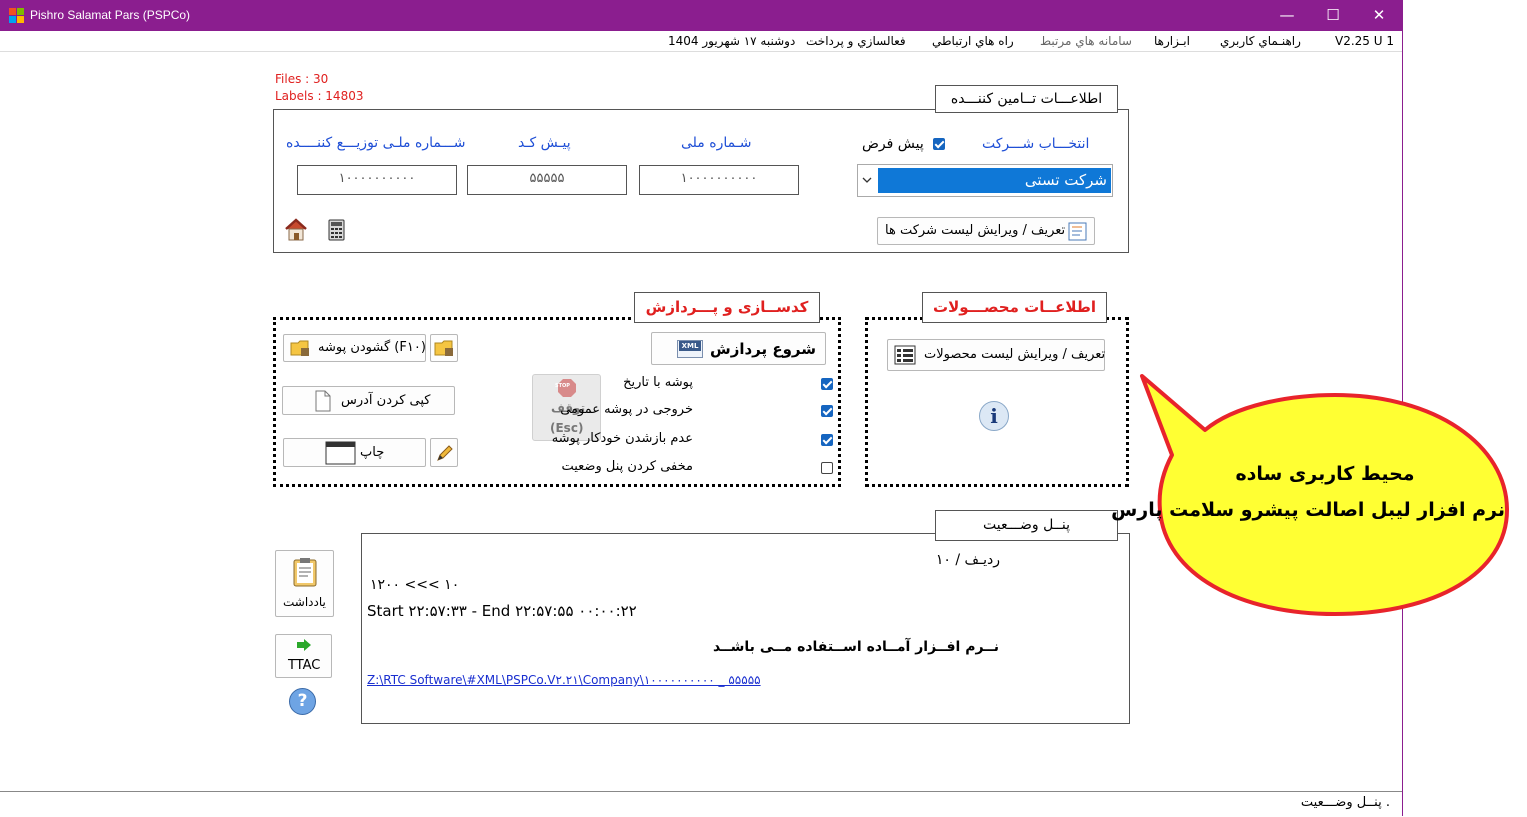  Describe the element at coordinates (1345, 802) in the screenshot. I see `status-bar-text: . پنــل وضـــعیت` at that location.